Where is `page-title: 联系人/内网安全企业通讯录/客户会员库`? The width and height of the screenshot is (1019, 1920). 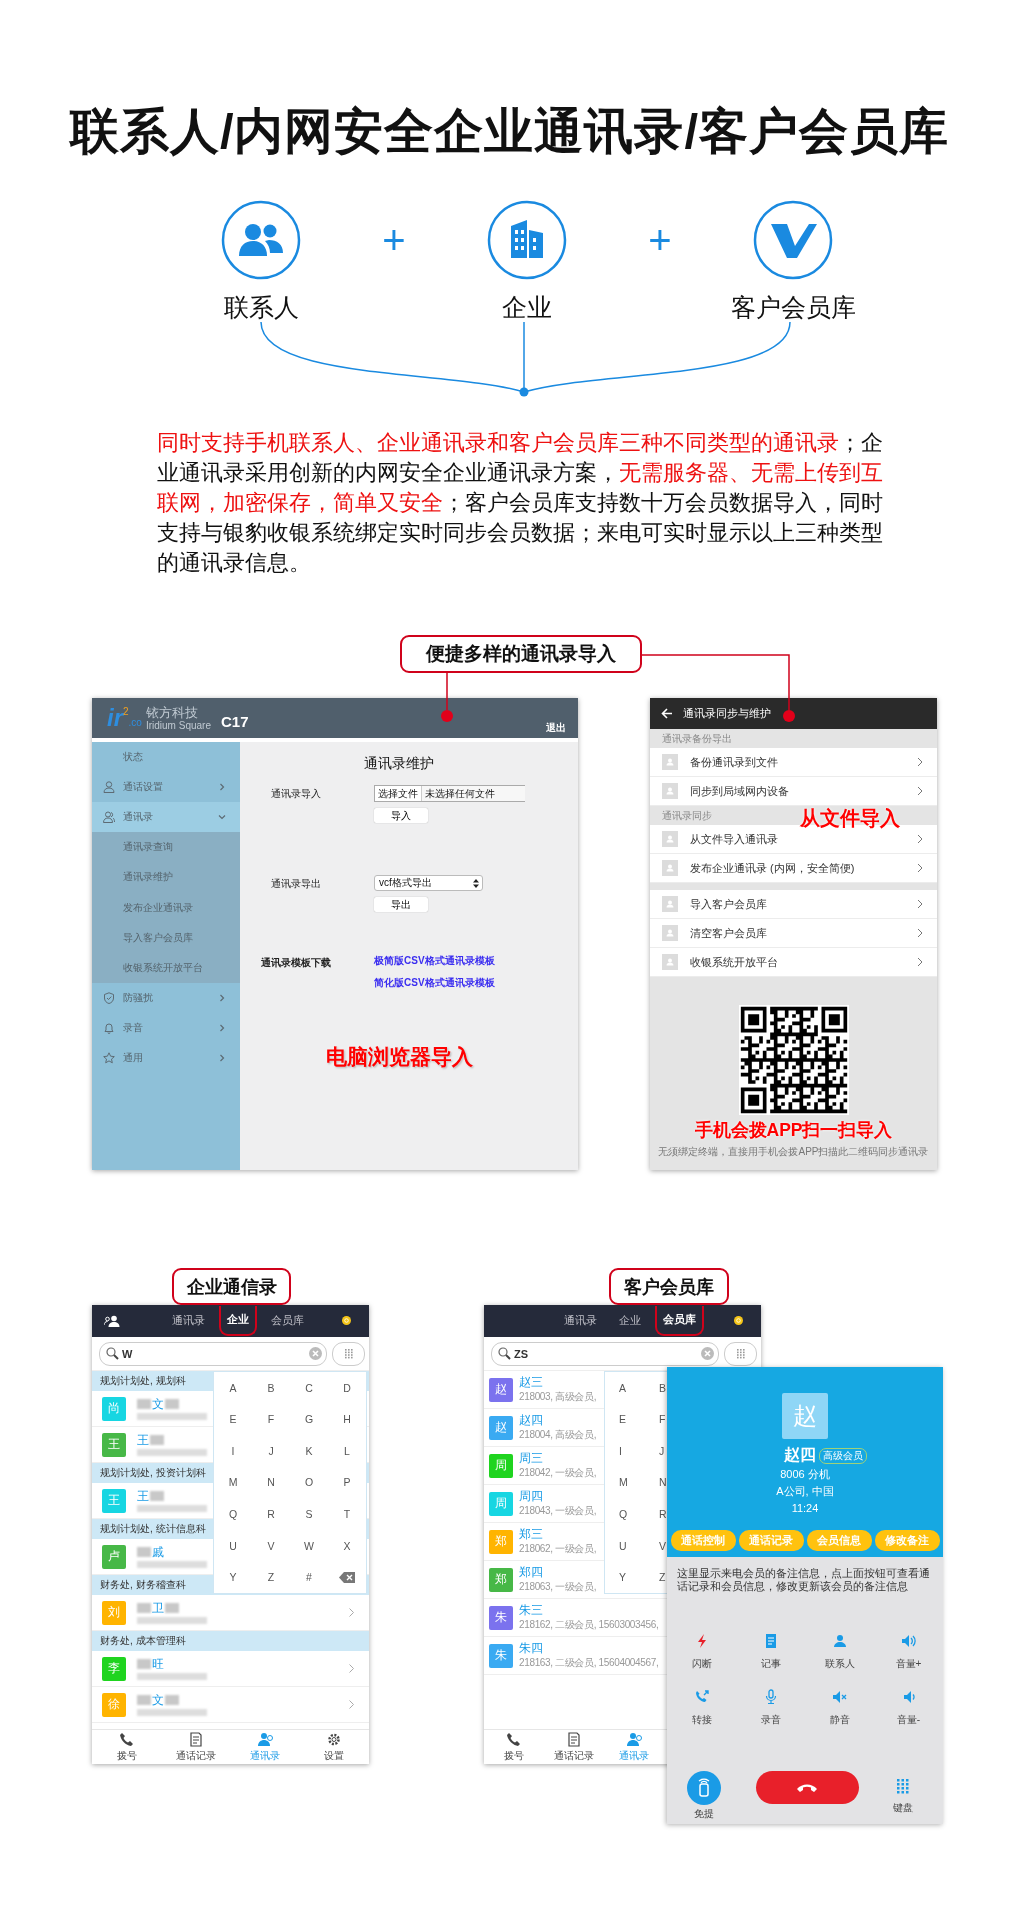 page-title: 联系人/内网安全企业通讯录/客户会员库 is located at coordinates (509, 131).